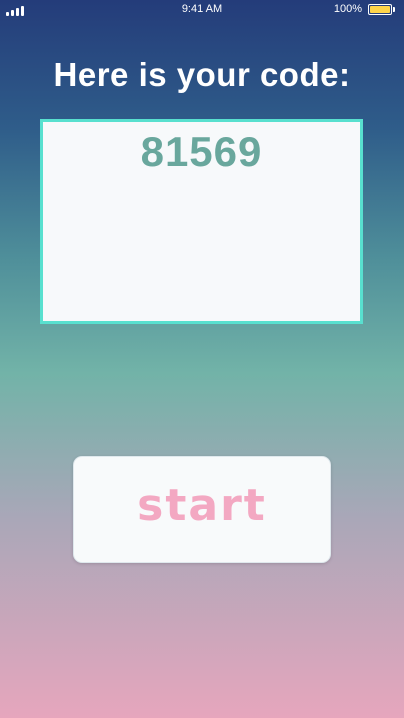 The width and height of the screenshot is (404, 718). What do you see at coordinates (347, 9) in the screenshot?
I see `battery-percent: 100%` at bounding box center [347, 9].